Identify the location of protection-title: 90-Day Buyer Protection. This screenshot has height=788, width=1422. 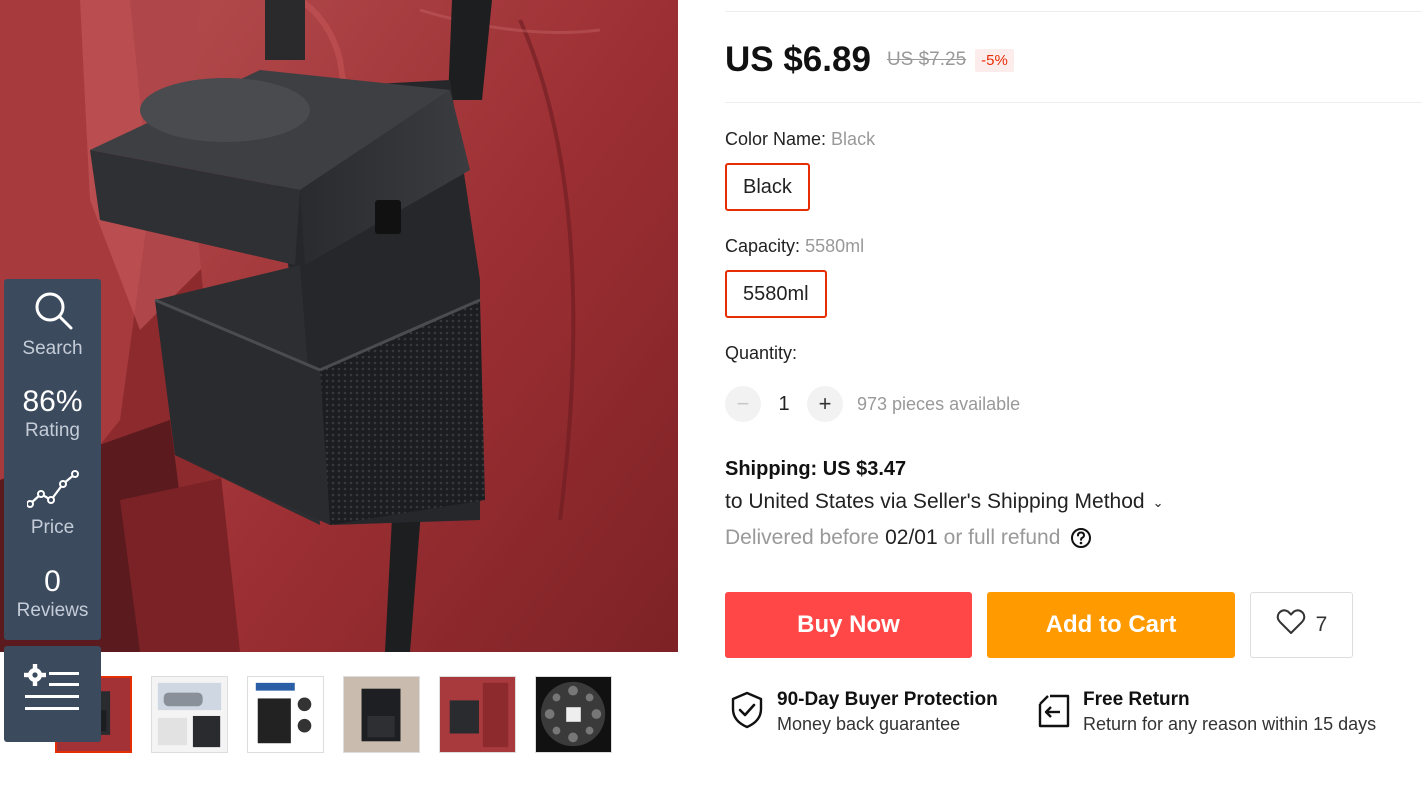
(887, 699).